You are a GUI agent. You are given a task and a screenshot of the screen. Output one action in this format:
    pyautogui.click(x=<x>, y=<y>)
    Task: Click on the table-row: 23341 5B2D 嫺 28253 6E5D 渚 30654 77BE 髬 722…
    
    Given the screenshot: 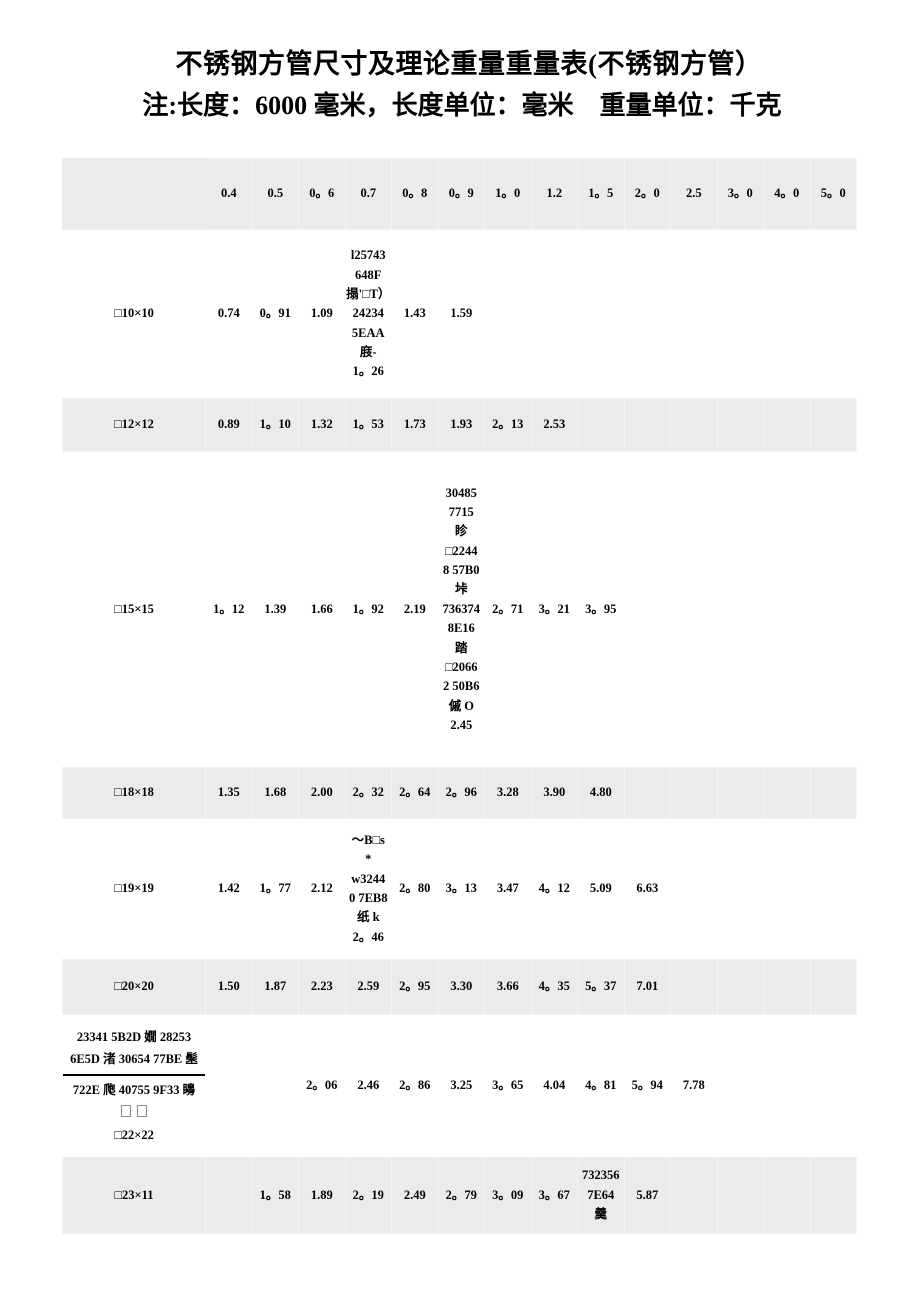 What is the action you would take?
    pyautogui.click(x=459, y=1086)
    